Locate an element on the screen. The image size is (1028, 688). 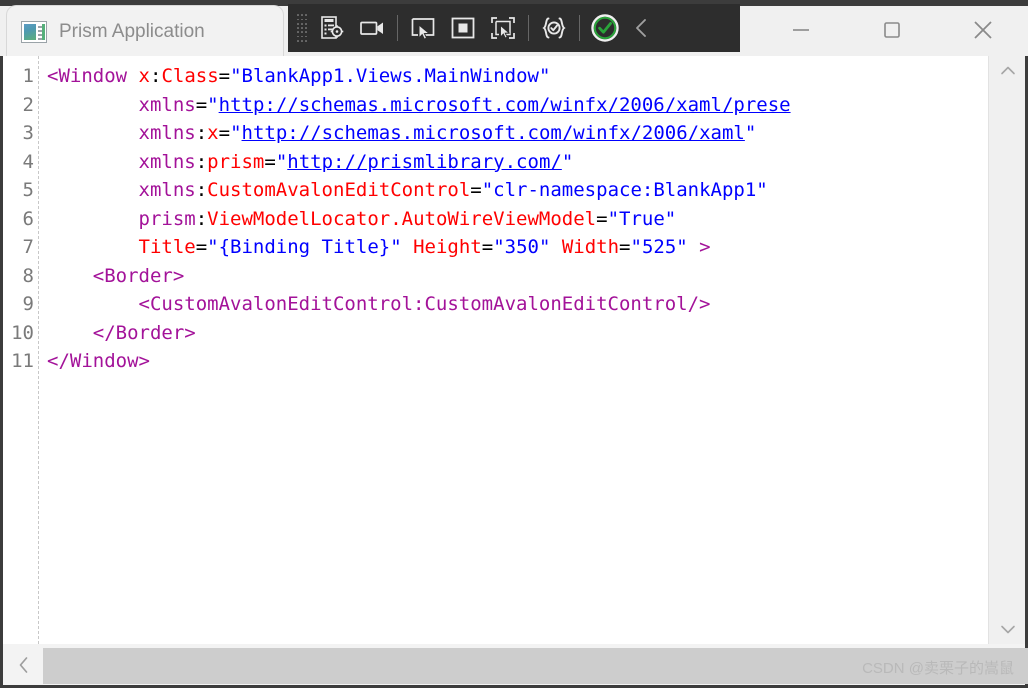
vertical-scroll-thumb is located at coordinates (1007, 327).